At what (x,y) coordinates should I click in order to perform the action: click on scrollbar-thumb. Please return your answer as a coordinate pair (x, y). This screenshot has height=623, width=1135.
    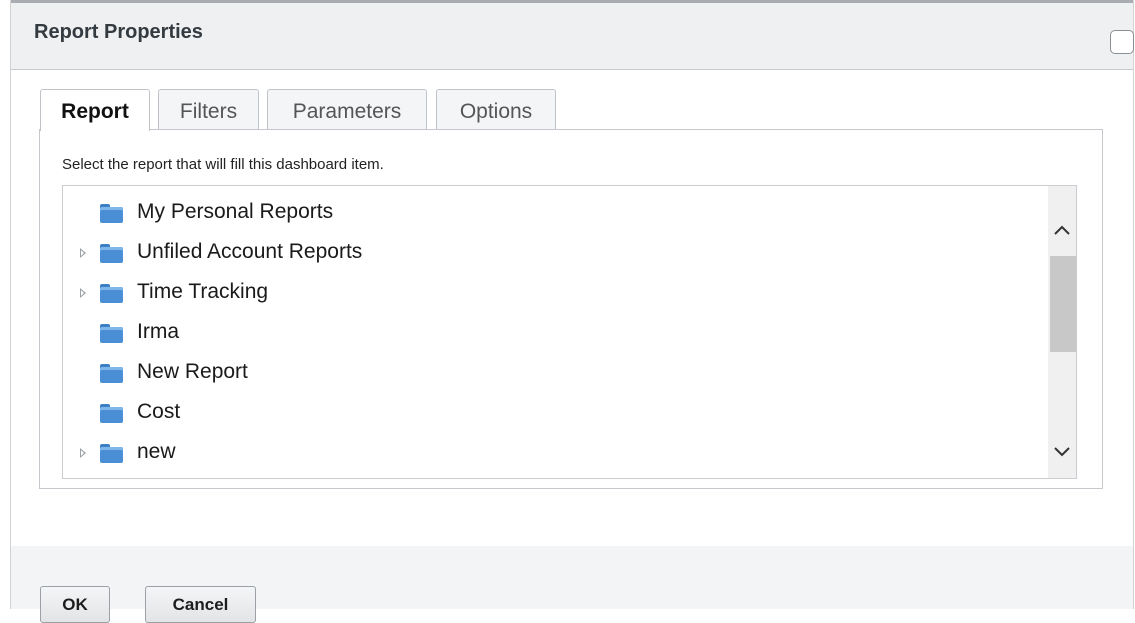
    Looking at the image, I should click on (1063, 304).